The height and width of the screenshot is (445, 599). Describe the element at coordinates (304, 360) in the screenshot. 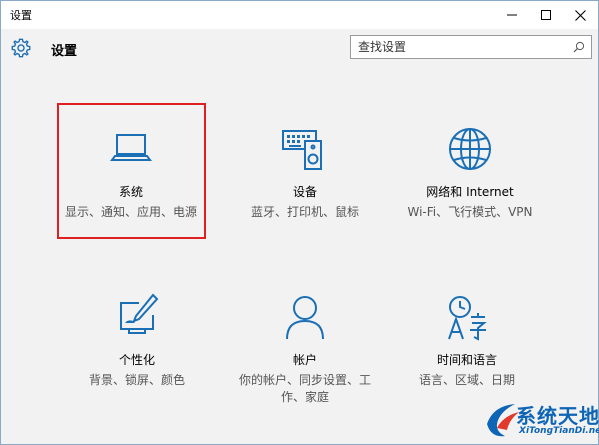

I see `tile-label: 帐户` at that location.